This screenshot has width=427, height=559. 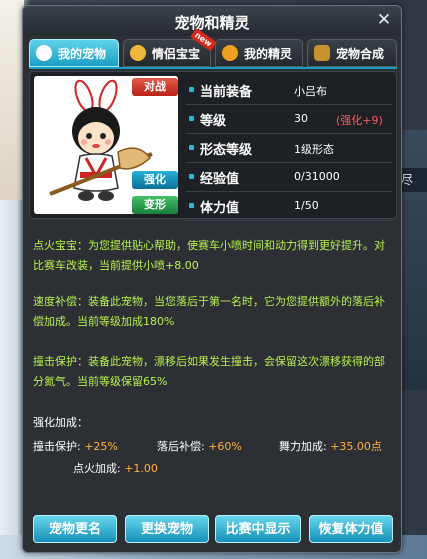 I want to click on rename-pet-button: 宠物更名, so click(x=75, y=529).